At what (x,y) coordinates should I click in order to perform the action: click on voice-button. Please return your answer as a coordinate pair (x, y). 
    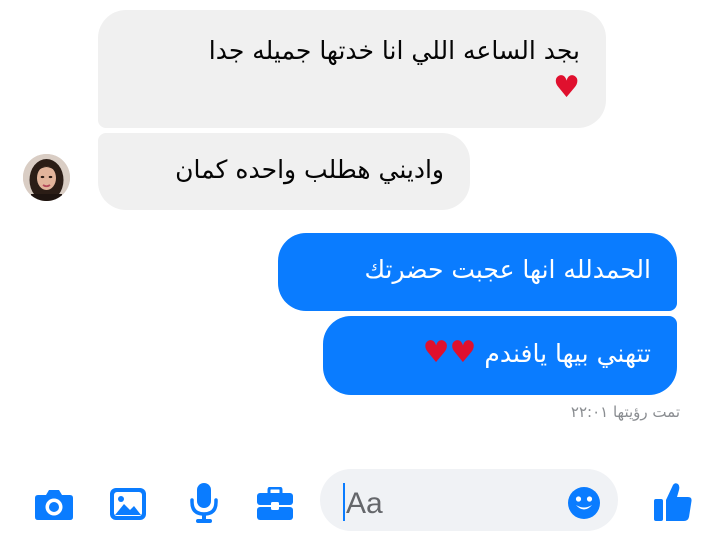
    Looking at the image, I should click on (204, 503).